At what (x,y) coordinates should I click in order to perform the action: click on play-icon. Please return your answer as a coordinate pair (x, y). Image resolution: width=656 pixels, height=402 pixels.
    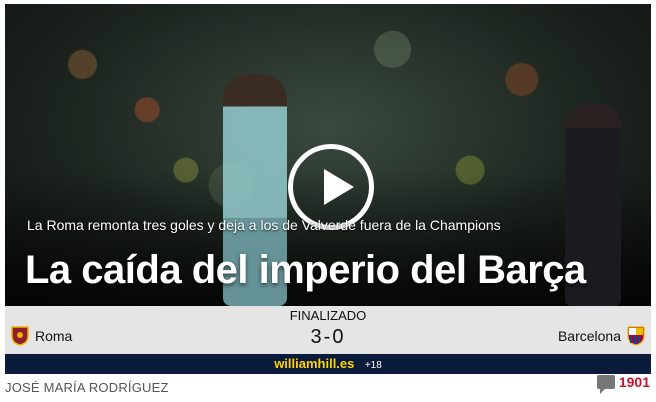
    Looking at the image, I should click on (339, 187).